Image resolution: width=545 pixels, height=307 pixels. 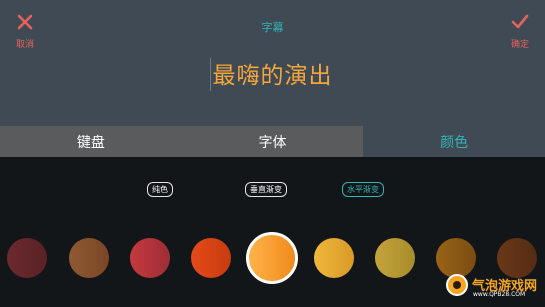 I want to click on tab-keyboard: 键盘, so click(x=91, y=141).